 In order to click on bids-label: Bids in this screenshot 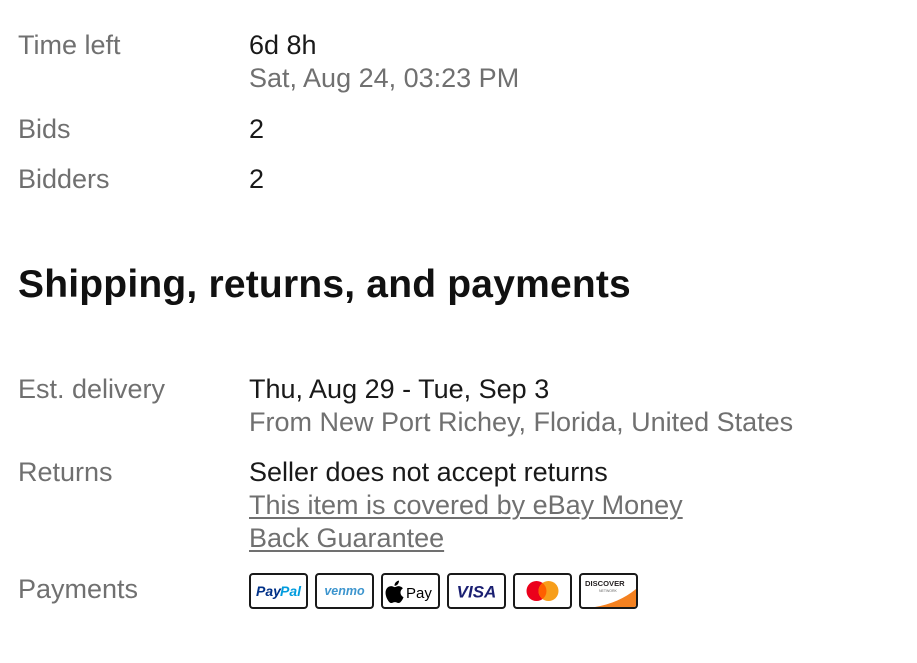, I will do `click(44, 129)`.